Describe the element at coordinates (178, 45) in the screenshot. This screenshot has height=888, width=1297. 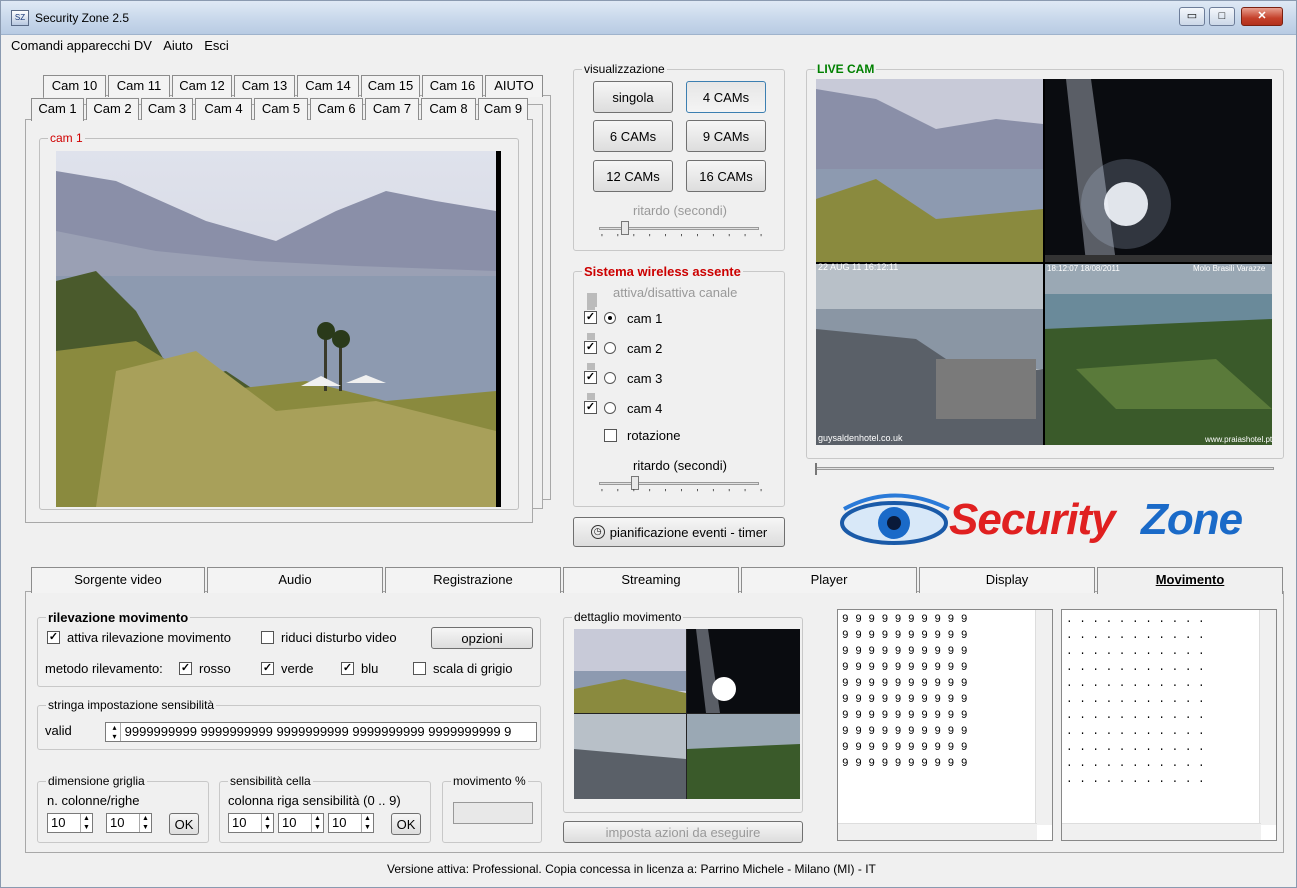
I see `menu-aiuto: Aiuto` at that location.